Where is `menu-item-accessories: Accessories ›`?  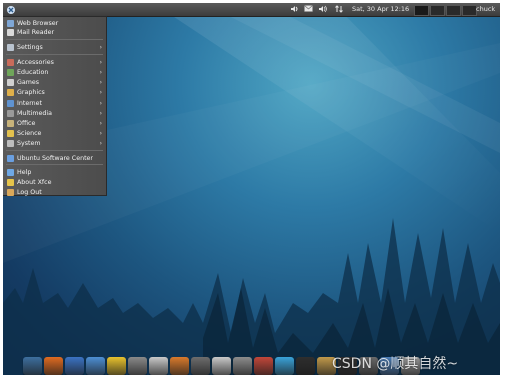
menu-item-accessories: Accessories › is located at coordinates (54, 62).